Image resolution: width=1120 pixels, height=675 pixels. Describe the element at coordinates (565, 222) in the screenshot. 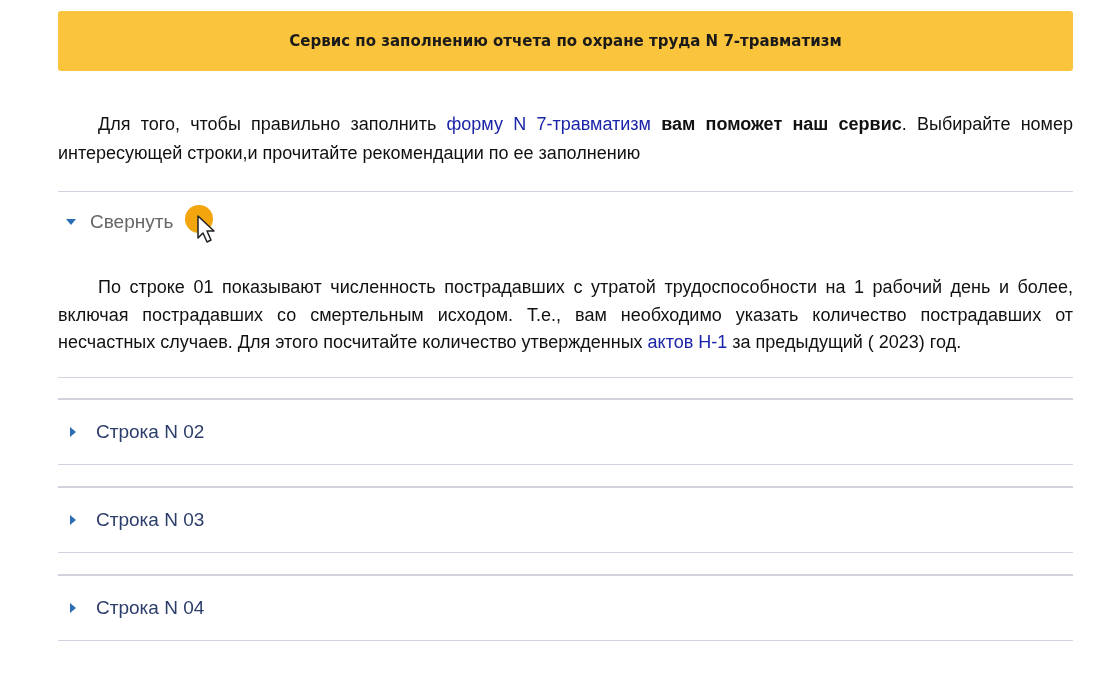

I see `accordion-toggle: Свернуть` at that location.